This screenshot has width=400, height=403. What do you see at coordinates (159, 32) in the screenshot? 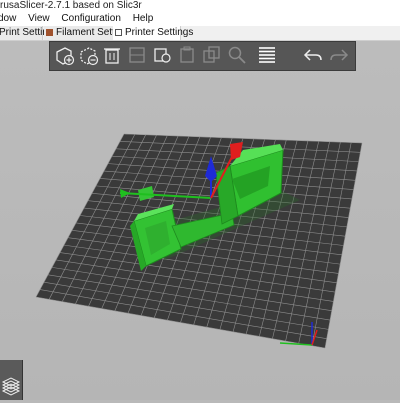
I see `tab-label: Printer Settings` at bounding box center [159, 32].